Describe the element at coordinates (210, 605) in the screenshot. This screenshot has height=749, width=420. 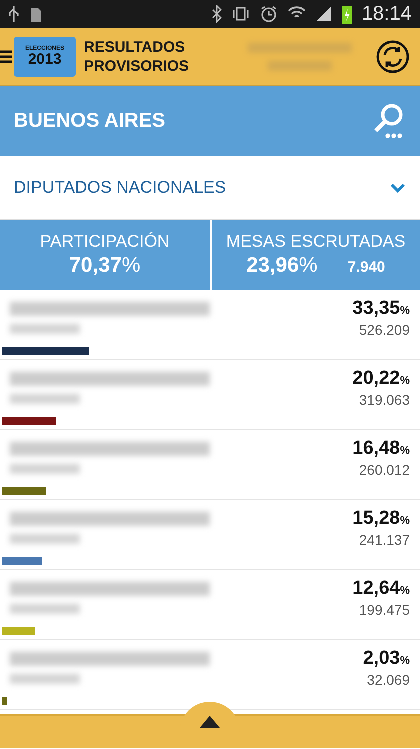
I see `result-row: 12,64% 199.475` at that location.